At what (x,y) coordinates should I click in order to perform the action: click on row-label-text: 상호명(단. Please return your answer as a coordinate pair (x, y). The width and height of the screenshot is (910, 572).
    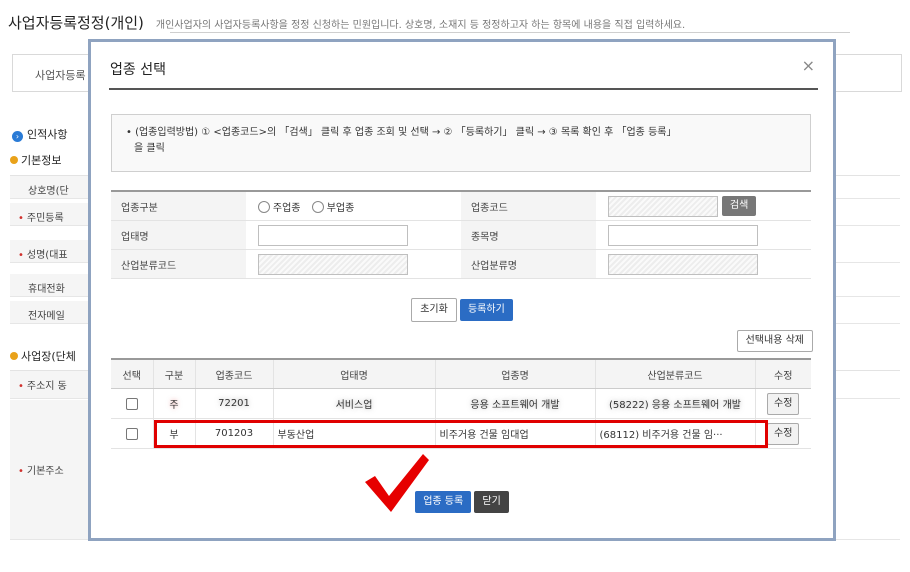
    Looking at the image, I should click on (48, 191).